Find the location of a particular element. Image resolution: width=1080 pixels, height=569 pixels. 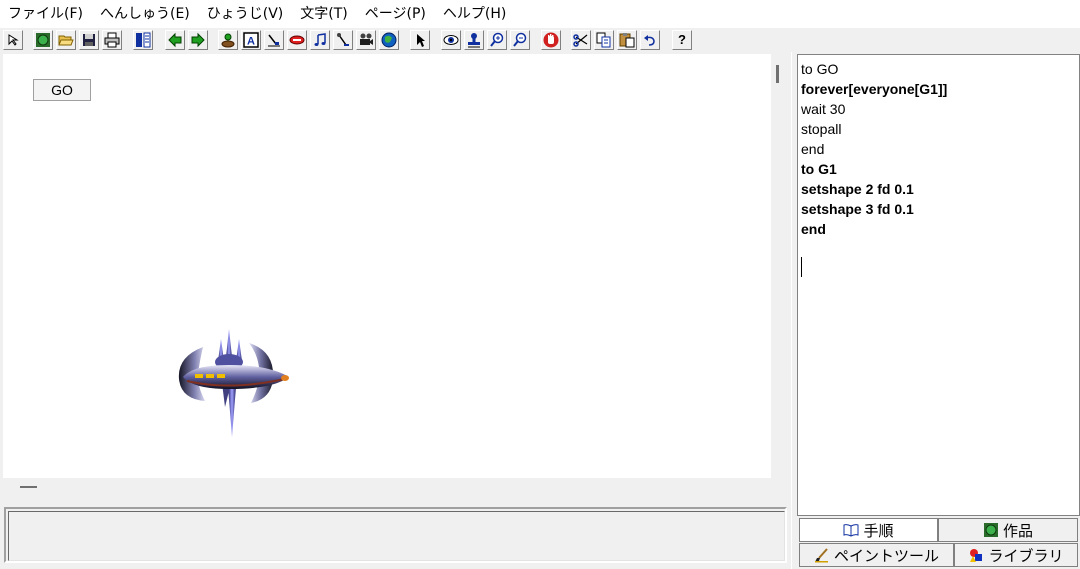

eye-tool-button is located at coordinates (451, 40).